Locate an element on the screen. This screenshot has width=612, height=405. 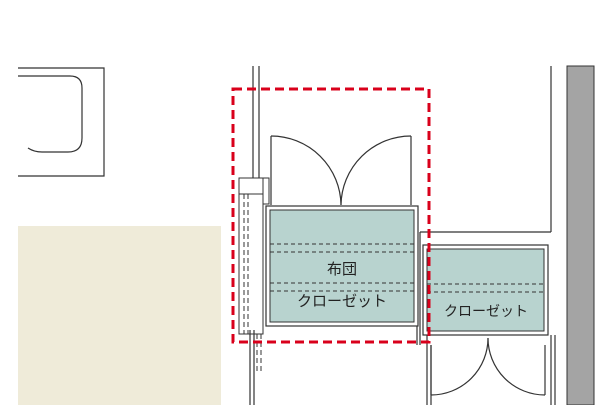
gray-wall is located at coordinates (580, 235).